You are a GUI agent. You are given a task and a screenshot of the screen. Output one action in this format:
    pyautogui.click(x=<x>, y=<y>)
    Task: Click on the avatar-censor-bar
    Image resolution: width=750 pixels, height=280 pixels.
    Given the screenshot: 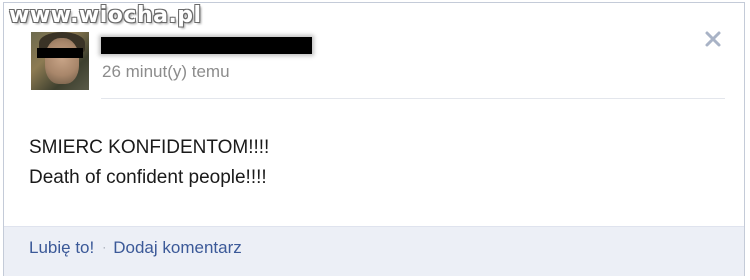 What is the action you would take?
    pyautogui.click(x=60, y=53)
    